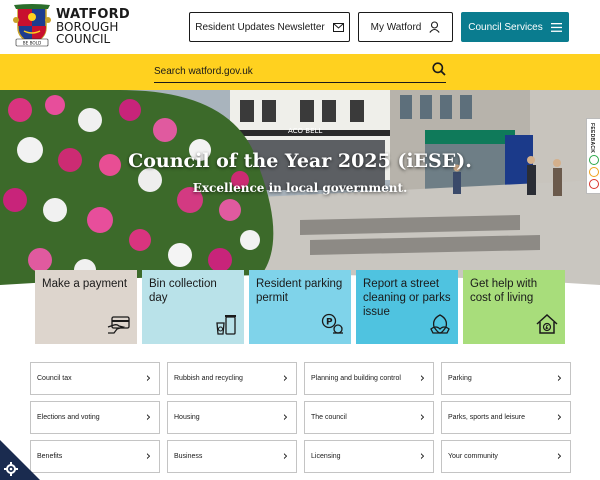 This screenshot has width=600, height=480. What do you see at coordinates (594, 184) in the screenshot?
I see `sad-face-icon` at bounding box center [594, 184].